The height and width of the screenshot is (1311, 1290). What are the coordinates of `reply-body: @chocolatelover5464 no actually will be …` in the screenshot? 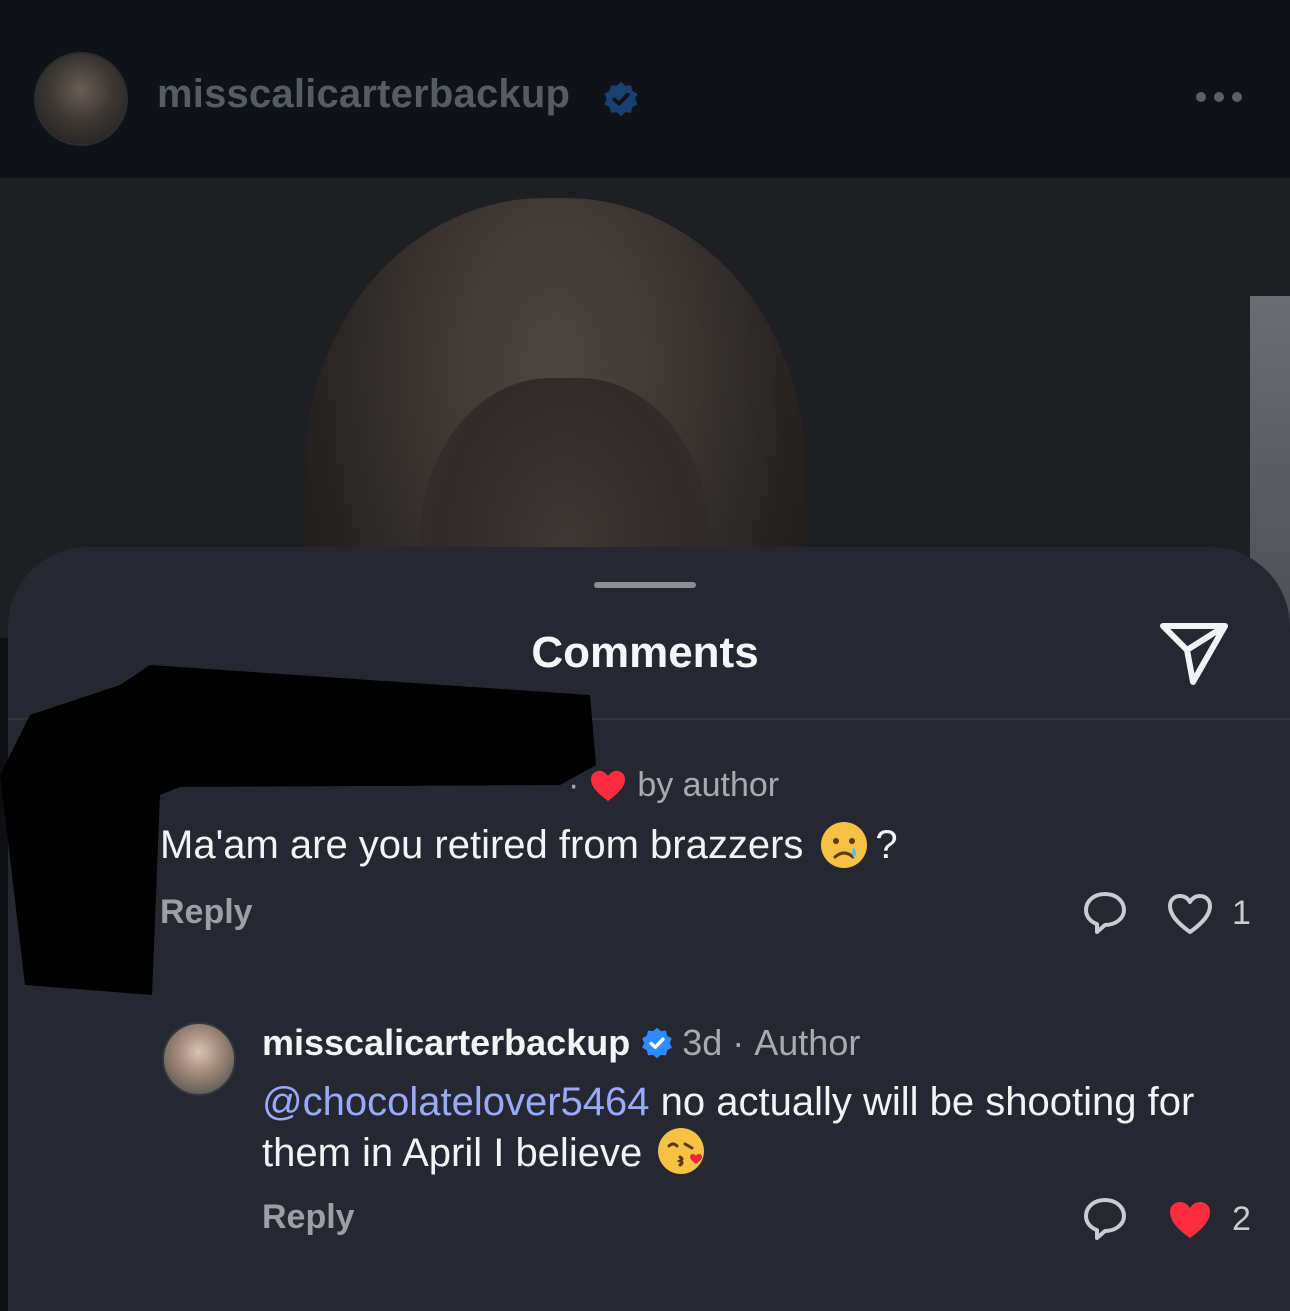 It's located at (757, 1127).